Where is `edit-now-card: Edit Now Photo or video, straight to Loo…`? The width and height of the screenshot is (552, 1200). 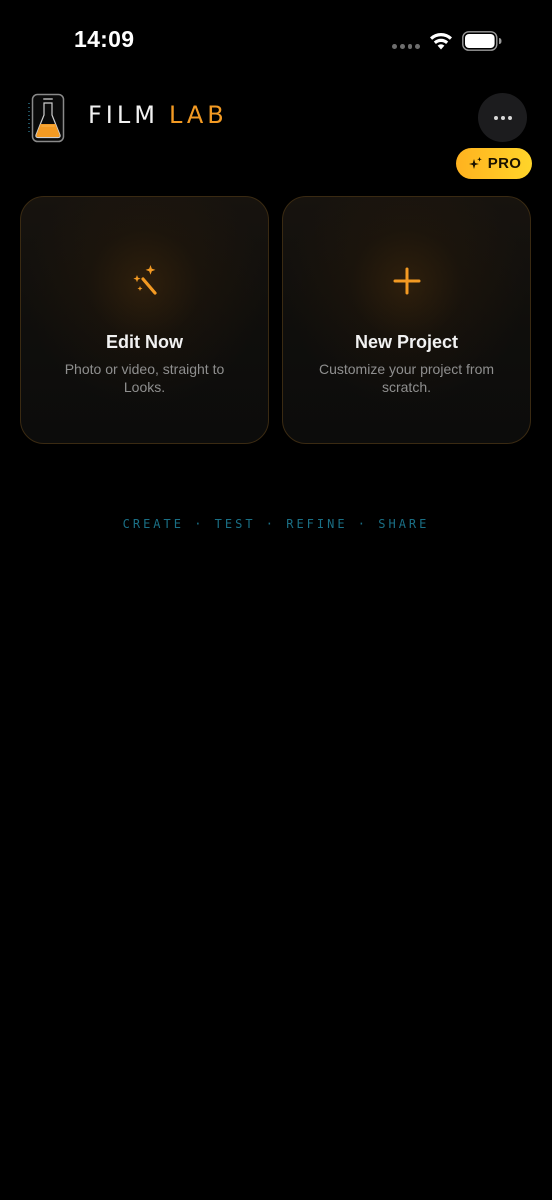 edit-now-card: Edit Now Photo or video, straight to Loo… is located at coordinates (144, 320).